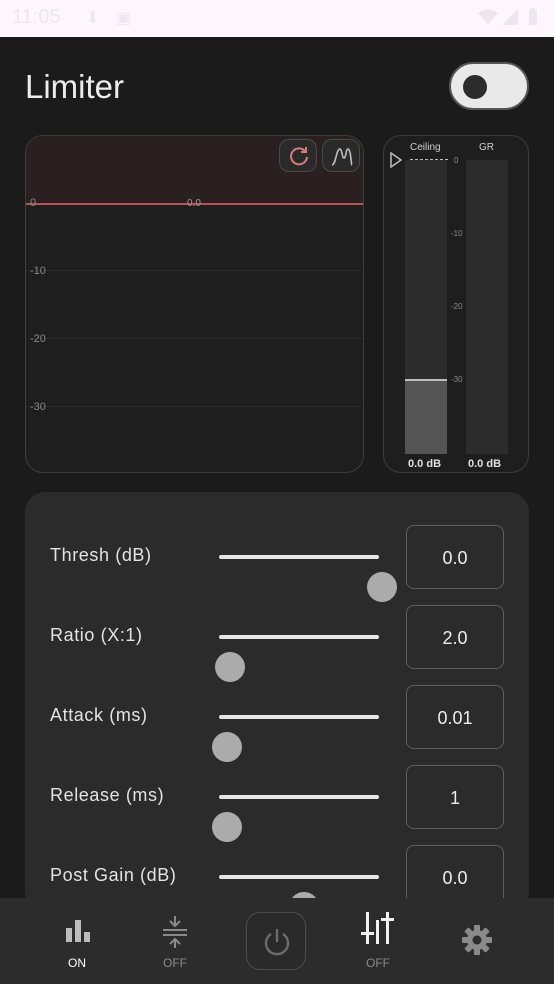  Describe the element at coordinates (38, 271) in the screenshot. I see `y-label: -10` at that location.